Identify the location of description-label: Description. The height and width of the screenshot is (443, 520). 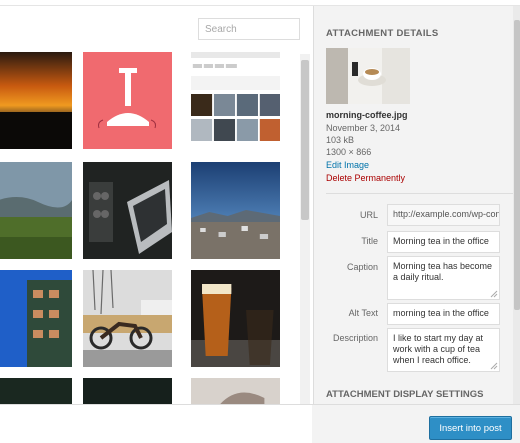
(355, 338).